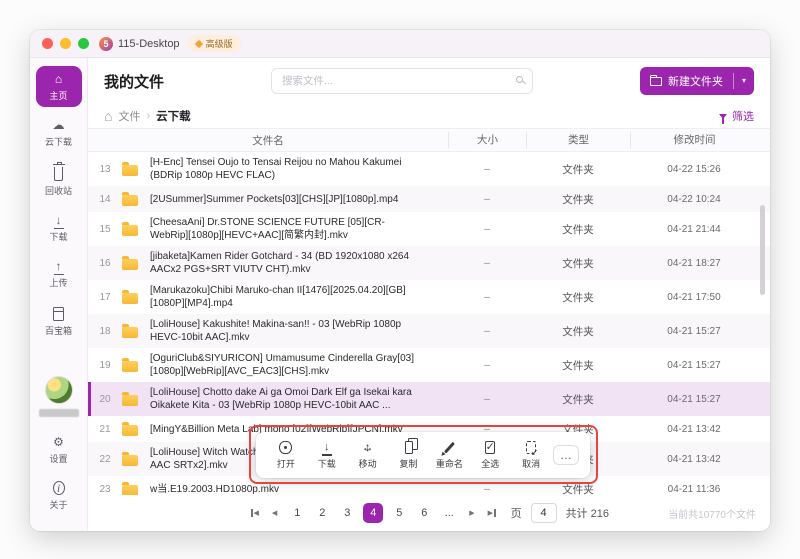  I want to click on main-header: 我的文件 新建文件夹 ▾, so click(429, 81).